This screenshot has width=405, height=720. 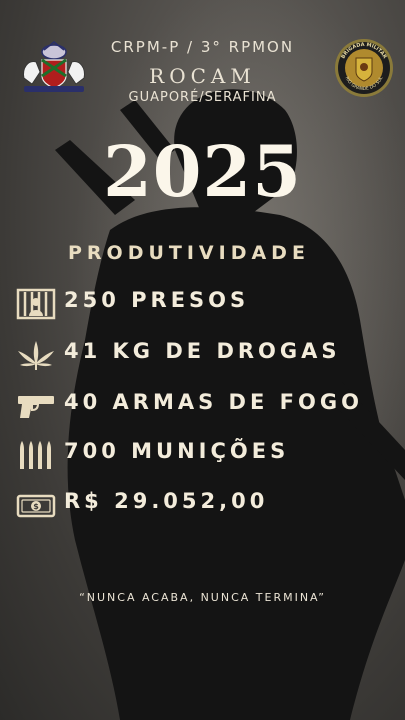 I want to click on stat-row-money: $ R$ 29.052,00, so click(x=202, y=505).